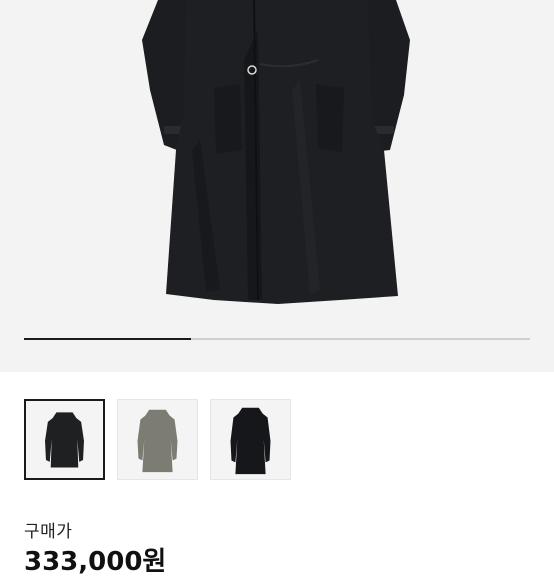  I want to click on price-label: 구매가, so click(48, 532).